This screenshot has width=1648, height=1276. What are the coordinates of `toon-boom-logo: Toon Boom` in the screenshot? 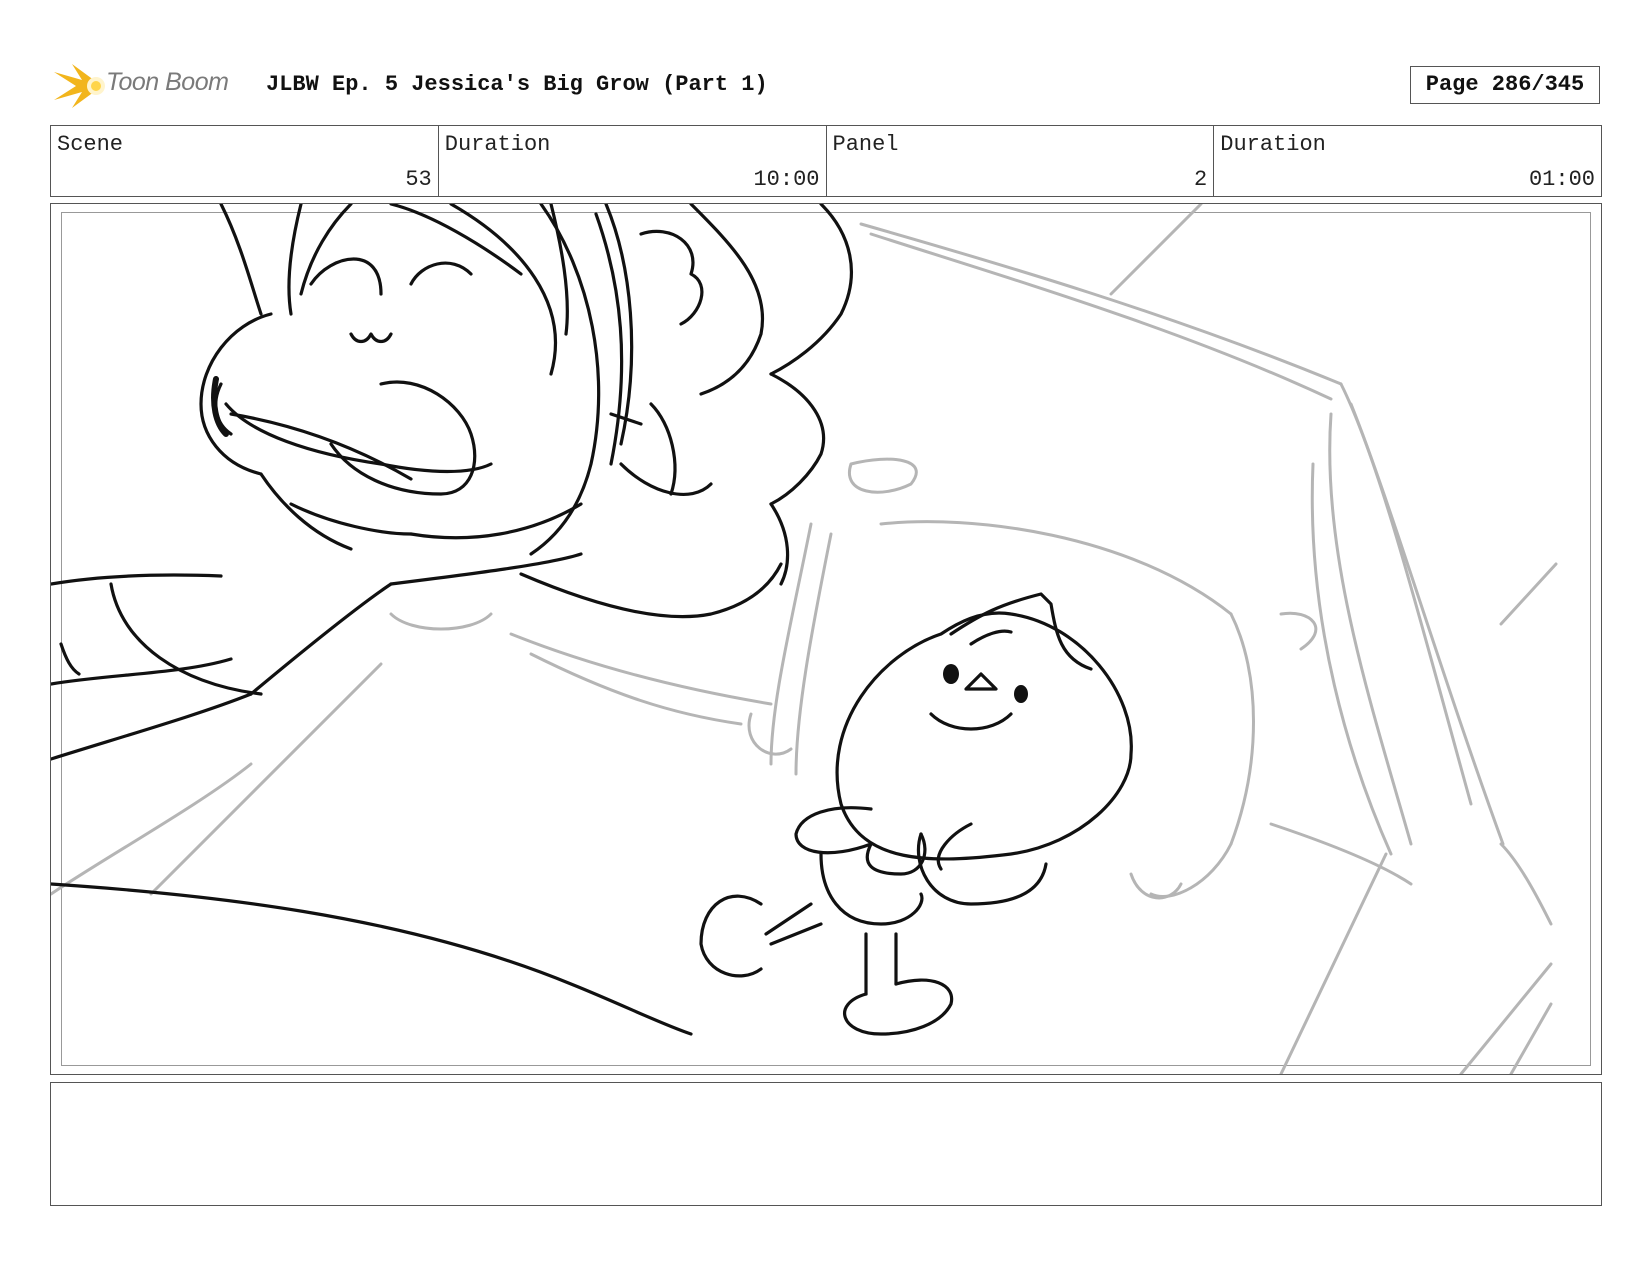 It's located at (152, 86).